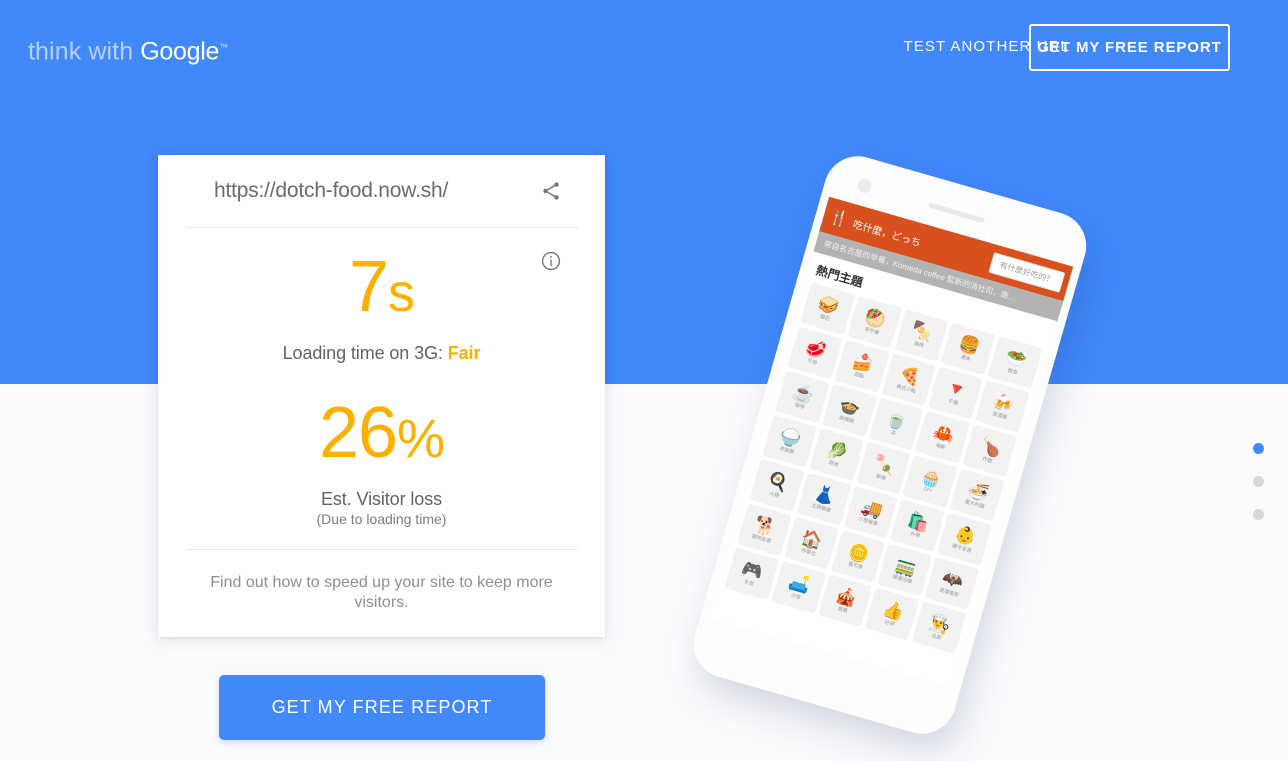 The image size is (1288, 761). I want to click on metric-visitor-loss-number: 26, so click(358, 433).